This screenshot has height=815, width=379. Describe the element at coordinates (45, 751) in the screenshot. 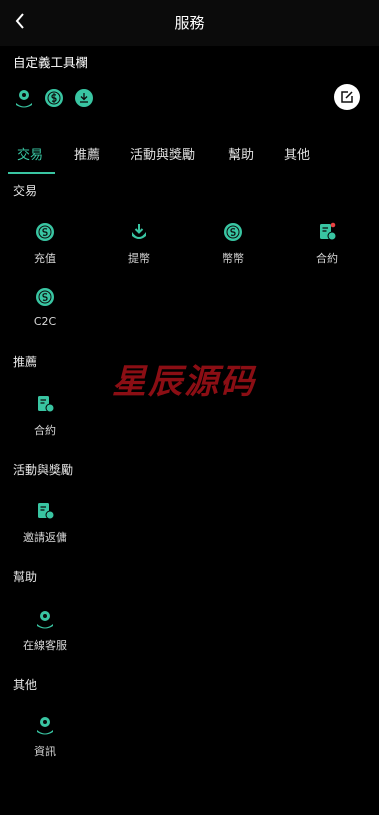

I see `service-item-label: 資訊` at that location.